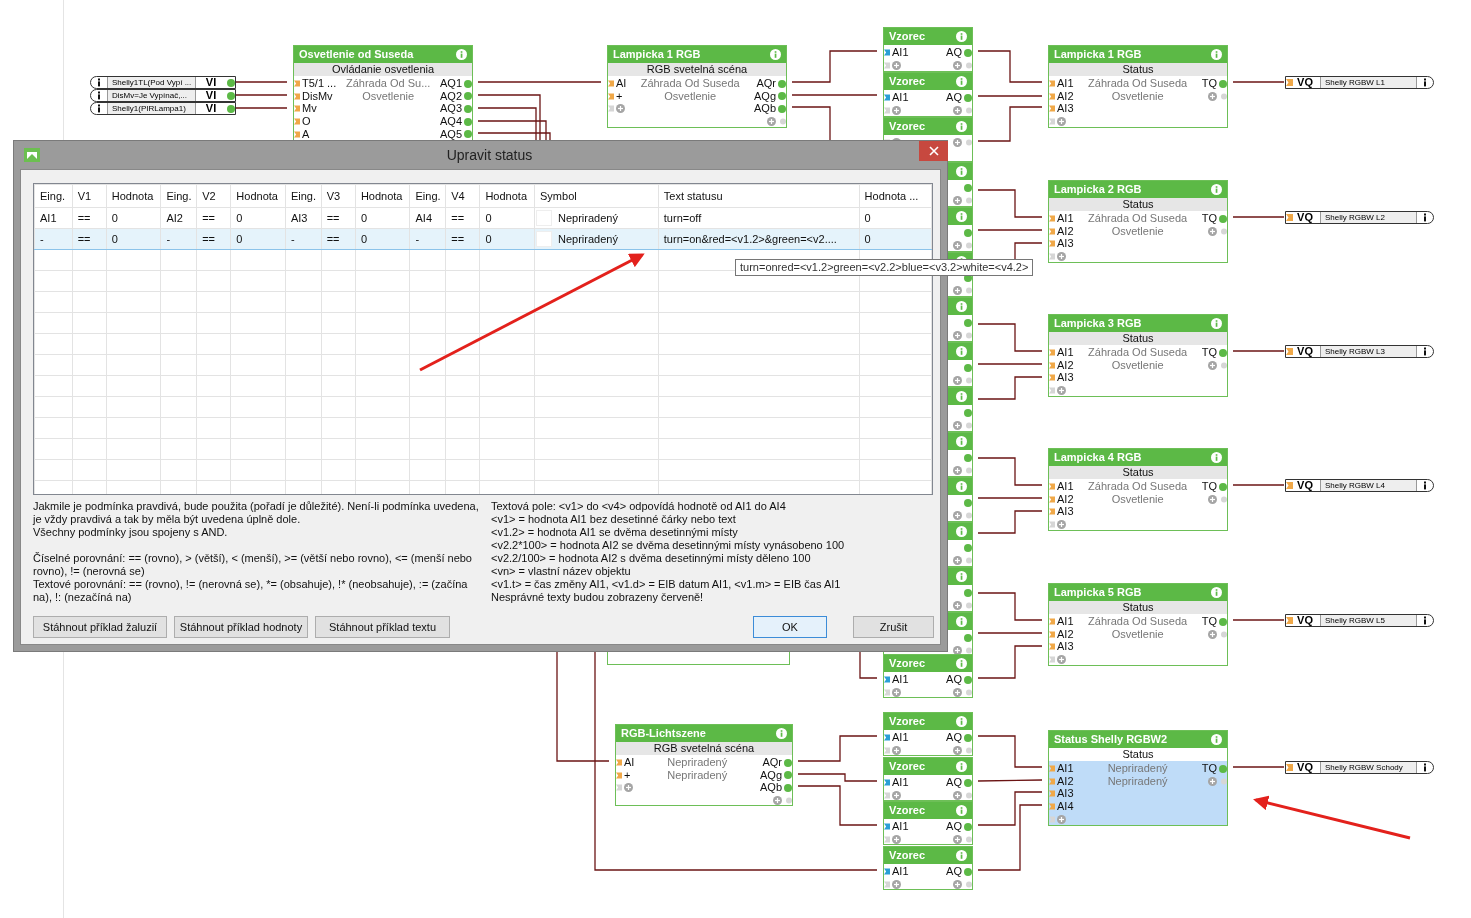 This screenshot has width=1471, height=918. What do you see at coordinates (483, 239) in the screenshot?
I see `table-row: - == 0 - == 0 - == 0 - == 0 Nepriradený turn=on&red=<v1.2>&green=<v2.... 0` at bounding box center [483, 239].